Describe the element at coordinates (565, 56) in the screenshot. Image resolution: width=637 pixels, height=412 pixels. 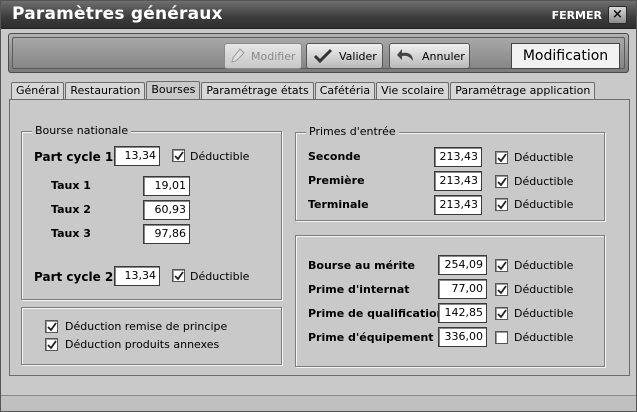
I see `mode-indicator: Modification` at that location.